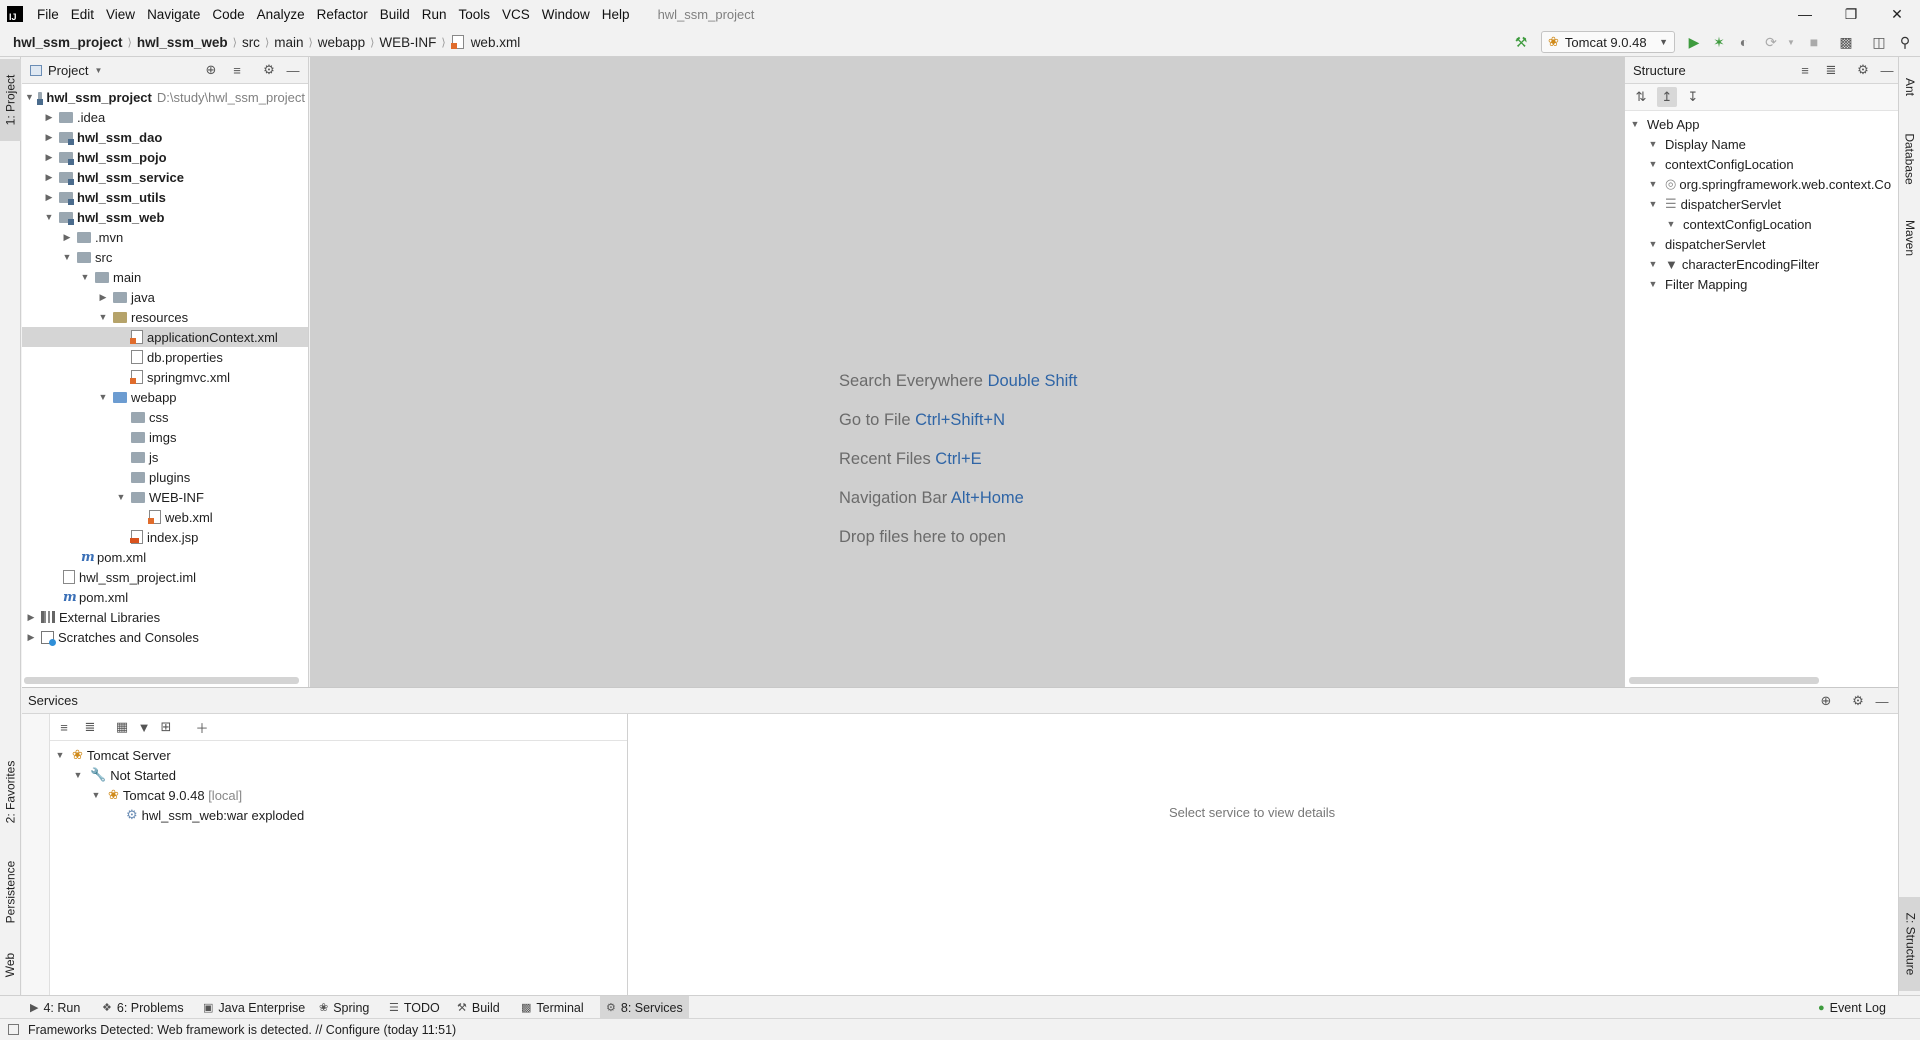 This screenshot has width=1920, height=1040. I want to click on tab-services: ⚙ 8: Services, so click(644, 1007).